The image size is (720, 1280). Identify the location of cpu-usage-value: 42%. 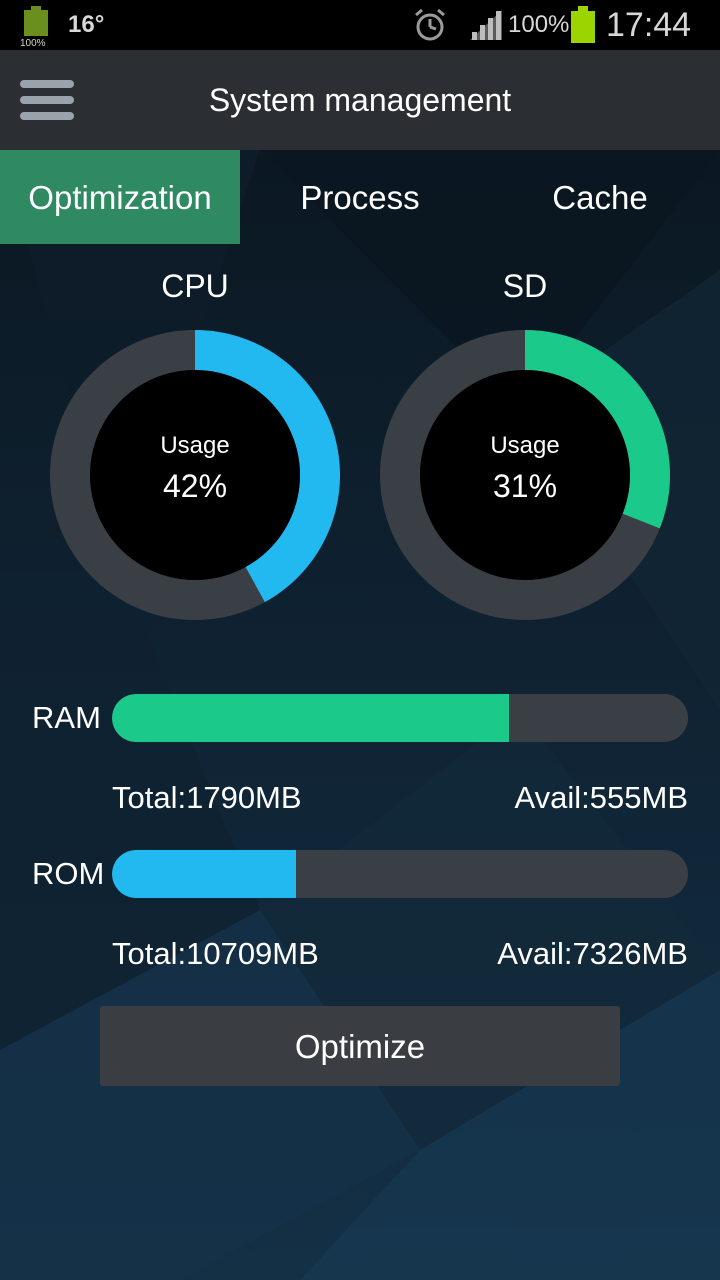
(195, 486).